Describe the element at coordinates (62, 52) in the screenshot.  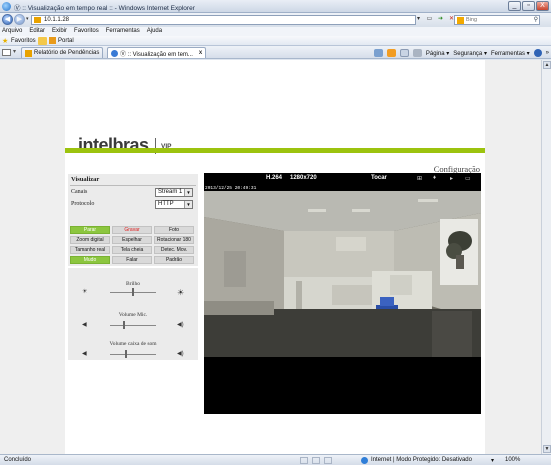
I see `tab-relatorio: Relatório de Pendências` at that location.